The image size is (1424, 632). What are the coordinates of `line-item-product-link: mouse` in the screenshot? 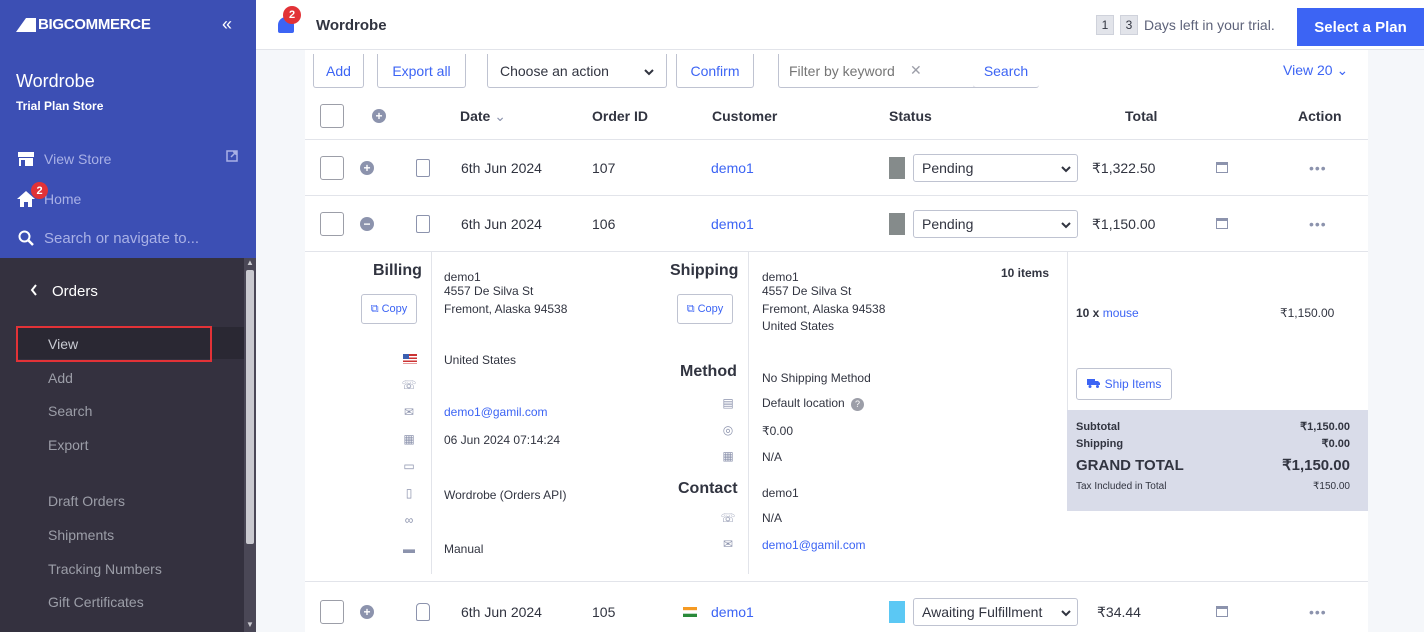 It's located at (1121, 313).